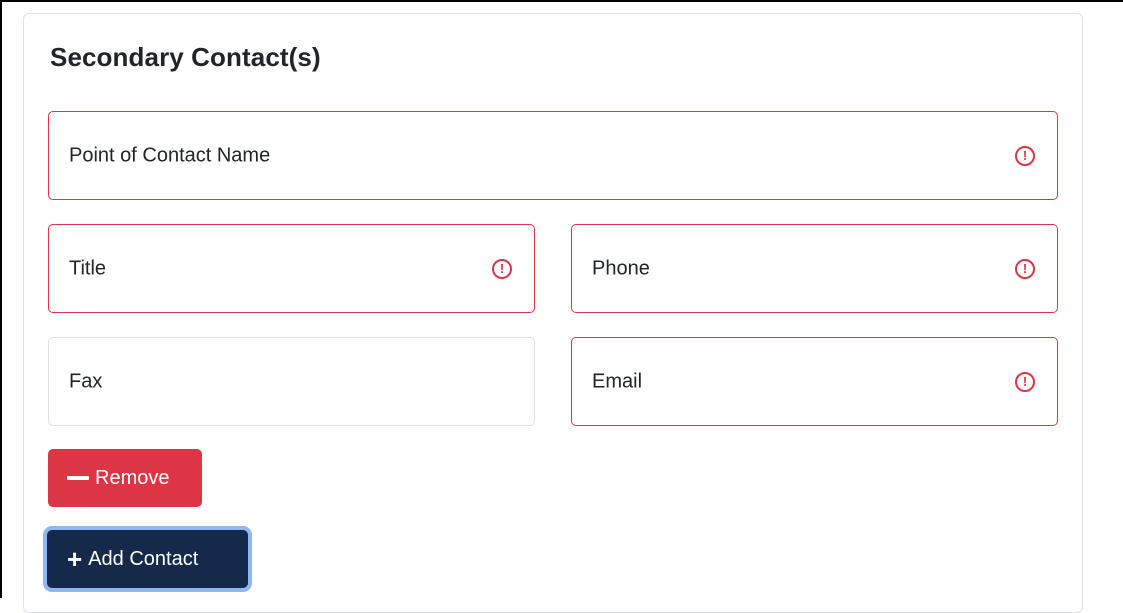 The width and height of the screenshot is (1123, 613). I want to click on minus-icon, so click(78, 478).